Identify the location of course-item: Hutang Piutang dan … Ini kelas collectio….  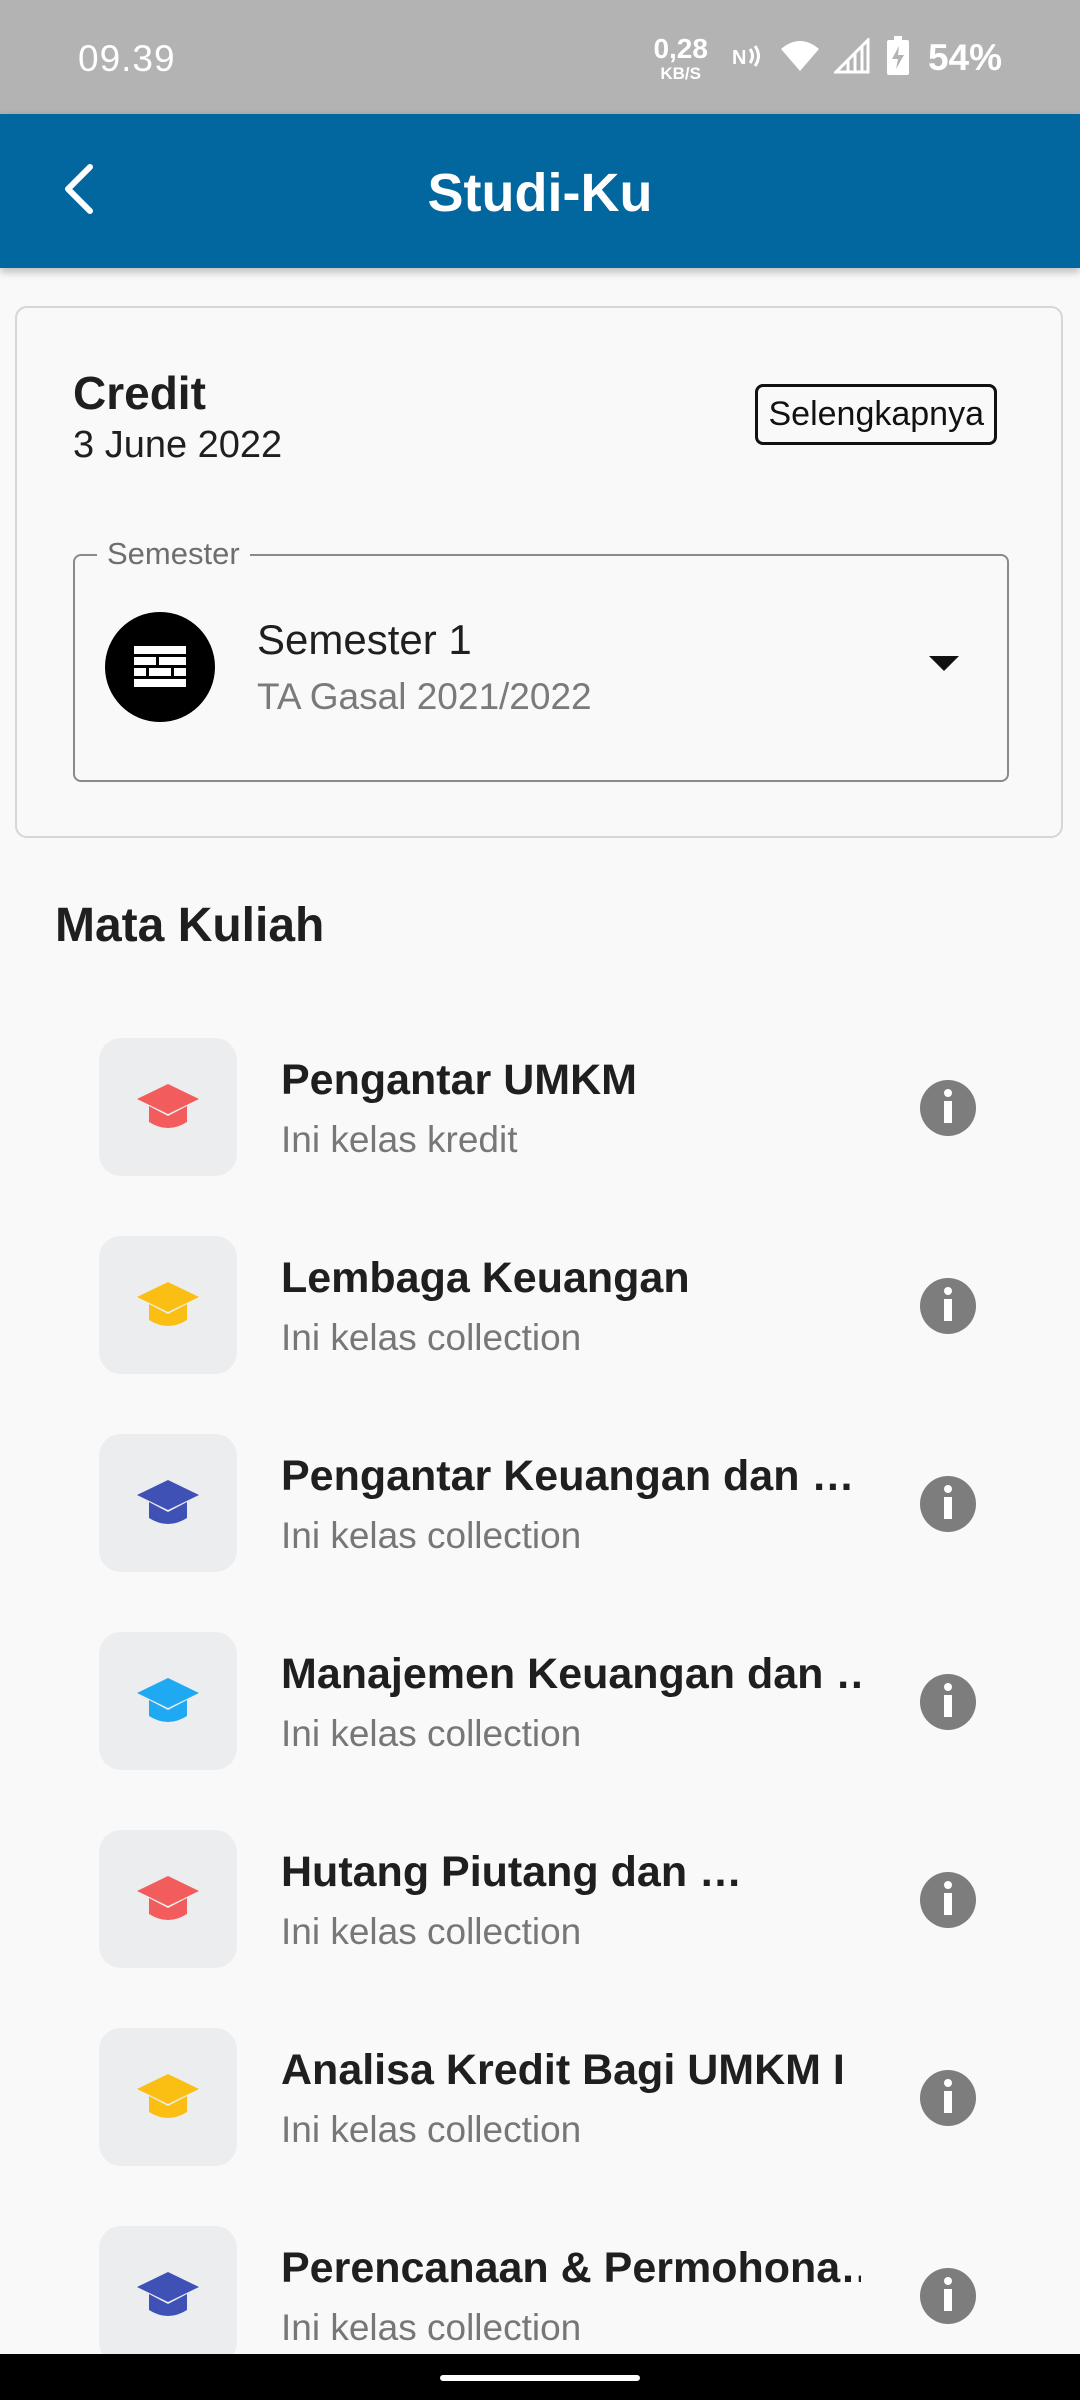
(540, 1899).